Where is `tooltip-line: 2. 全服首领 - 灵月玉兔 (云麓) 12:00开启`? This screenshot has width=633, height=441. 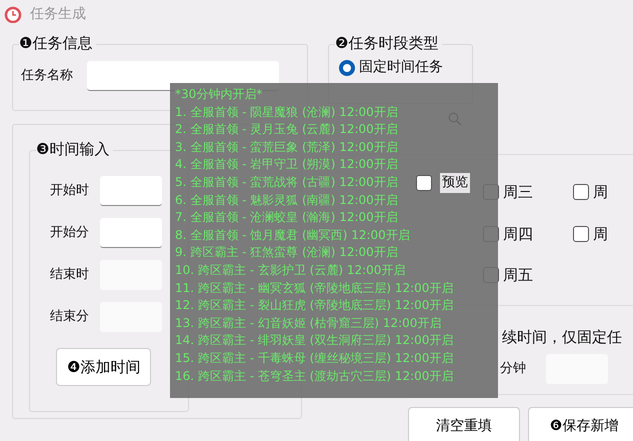
tooltip-line: 2. 全服首领 - 灵月玉兔 (云麓) 12:00开启 is located at coordinates (286, 129).